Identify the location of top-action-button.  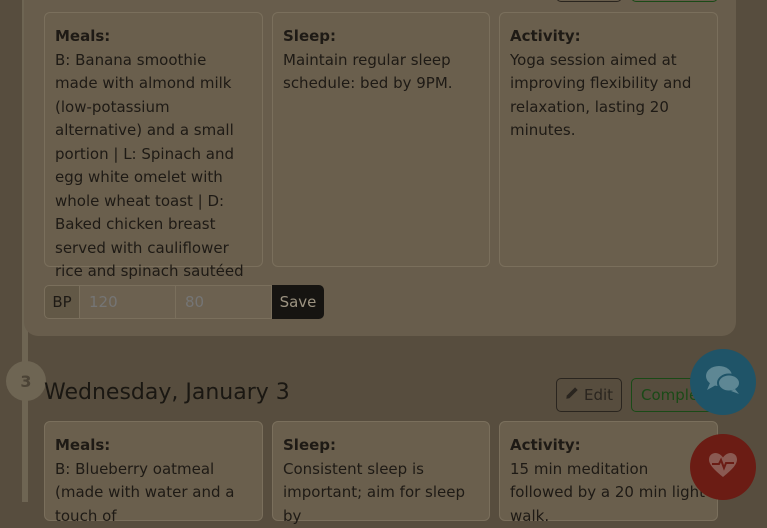
(589, 1).